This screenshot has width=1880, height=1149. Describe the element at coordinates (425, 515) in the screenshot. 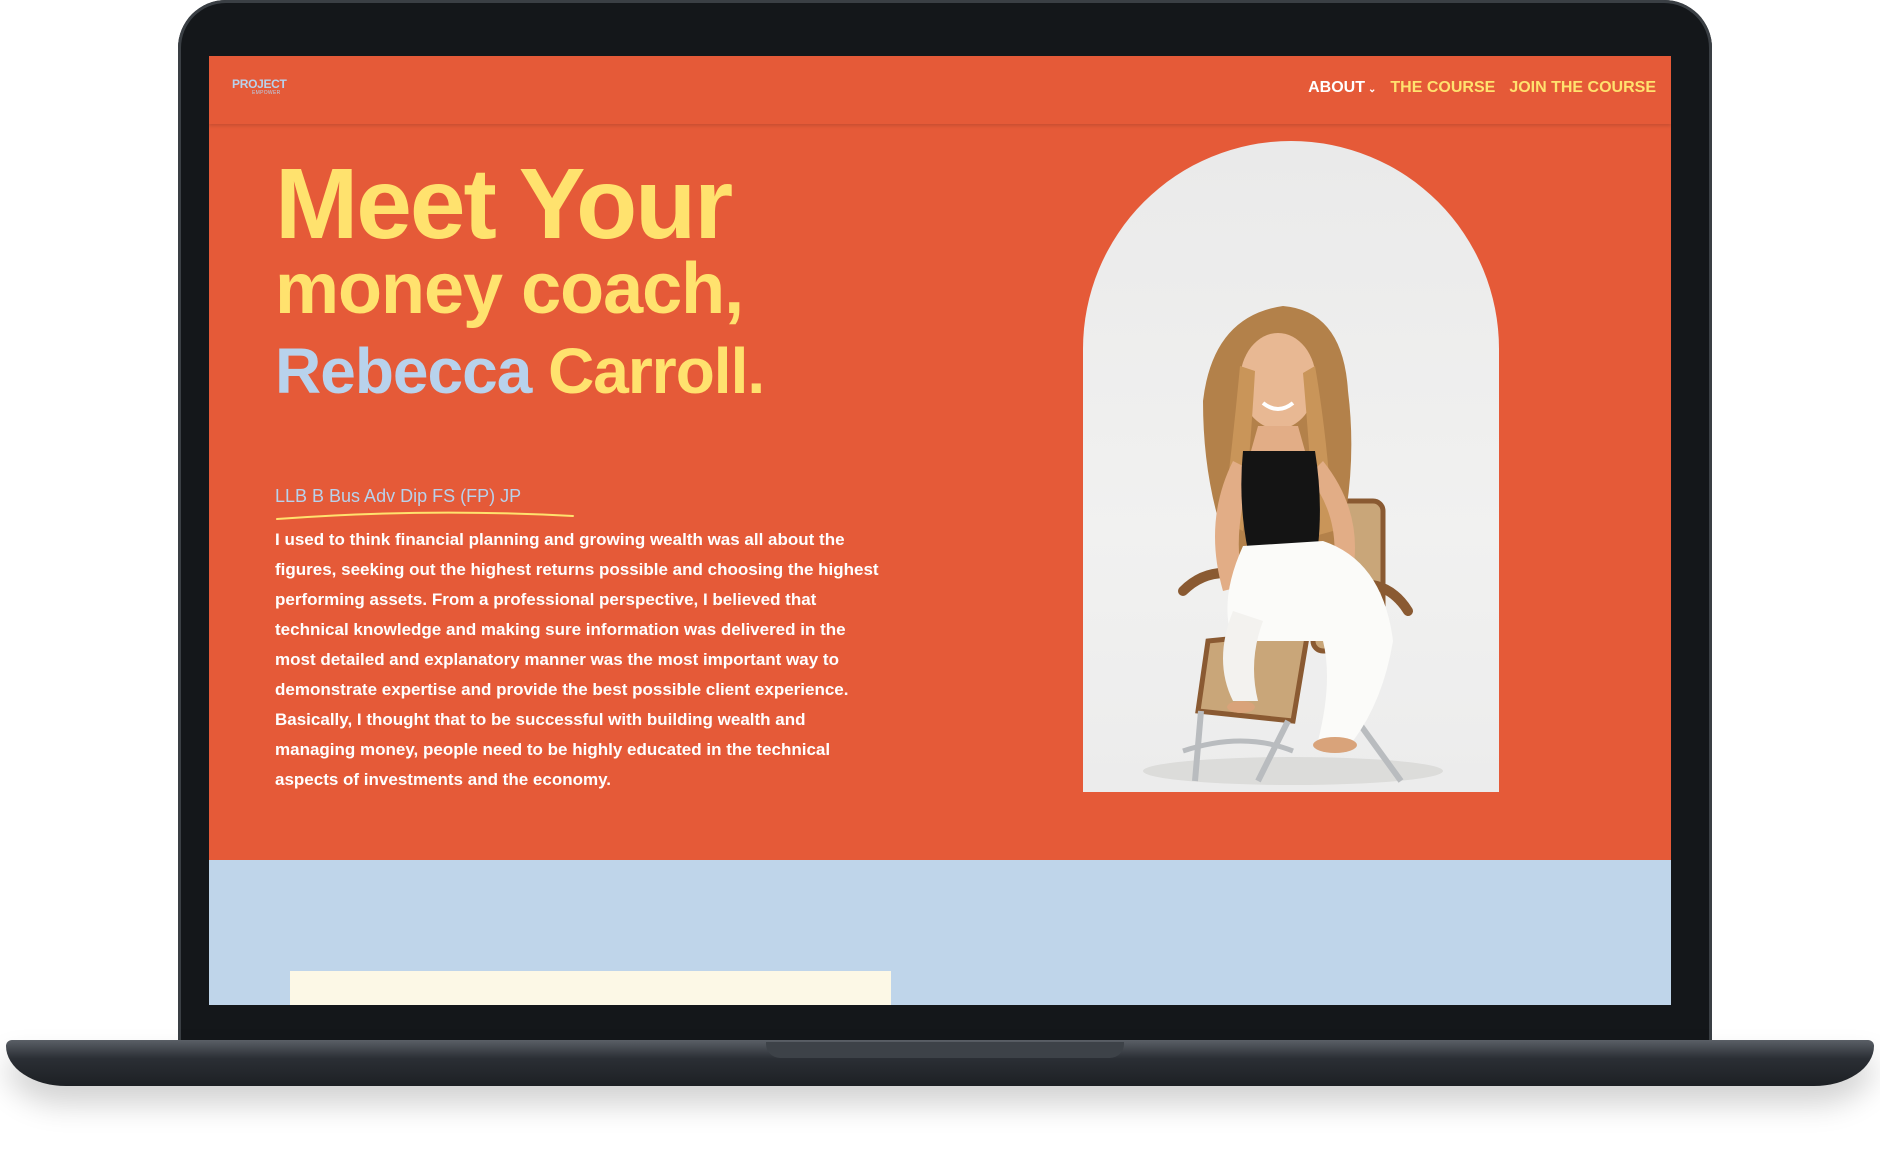

I see `credentials-underline` at that location.